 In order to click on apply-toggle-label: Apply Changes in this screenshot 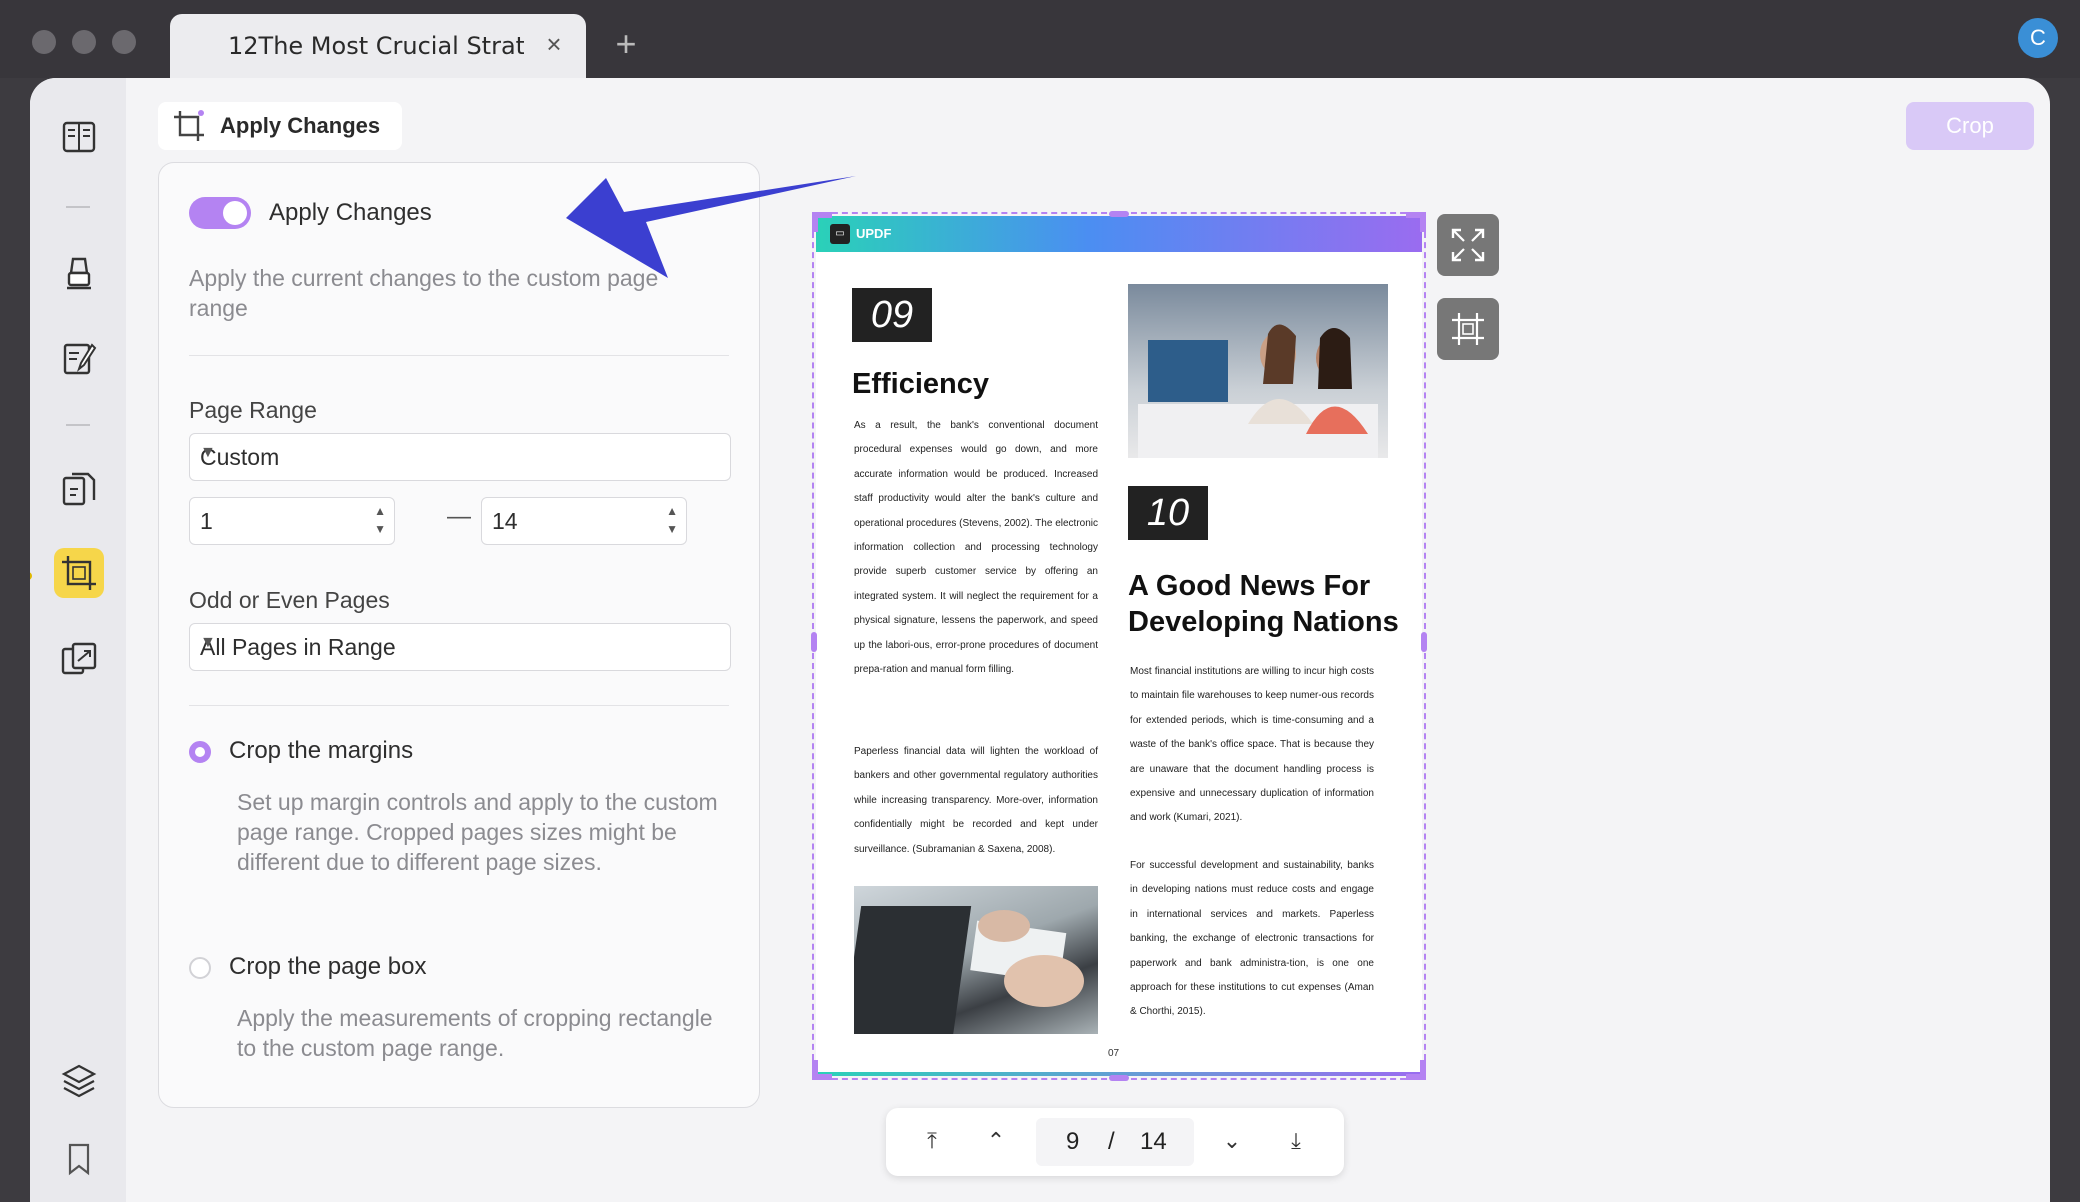, I will do `click(350, 212)`.